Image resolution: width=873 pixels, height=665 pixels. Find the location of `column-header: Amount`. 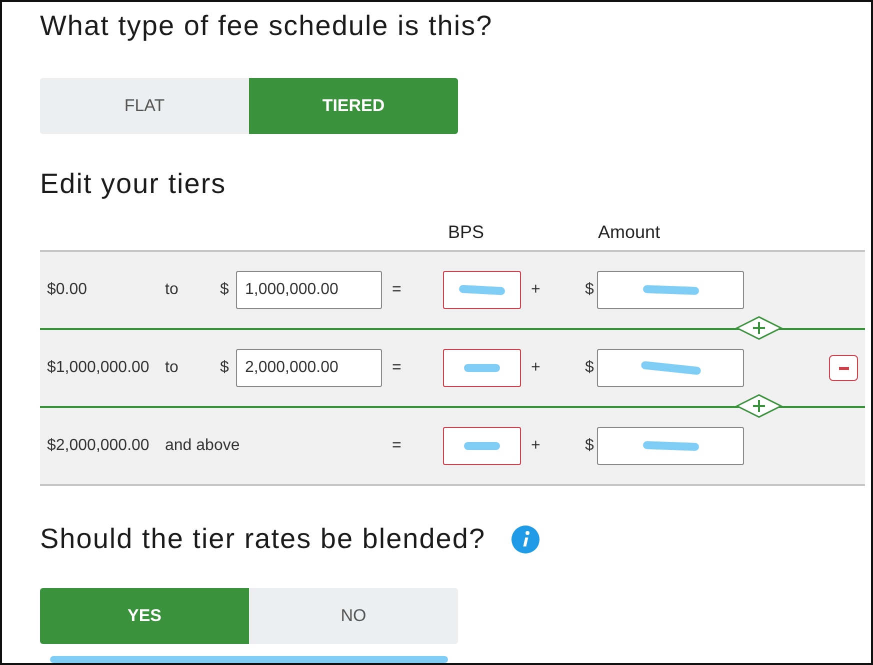

column-header: Amount is located at coordinates (629, 232).